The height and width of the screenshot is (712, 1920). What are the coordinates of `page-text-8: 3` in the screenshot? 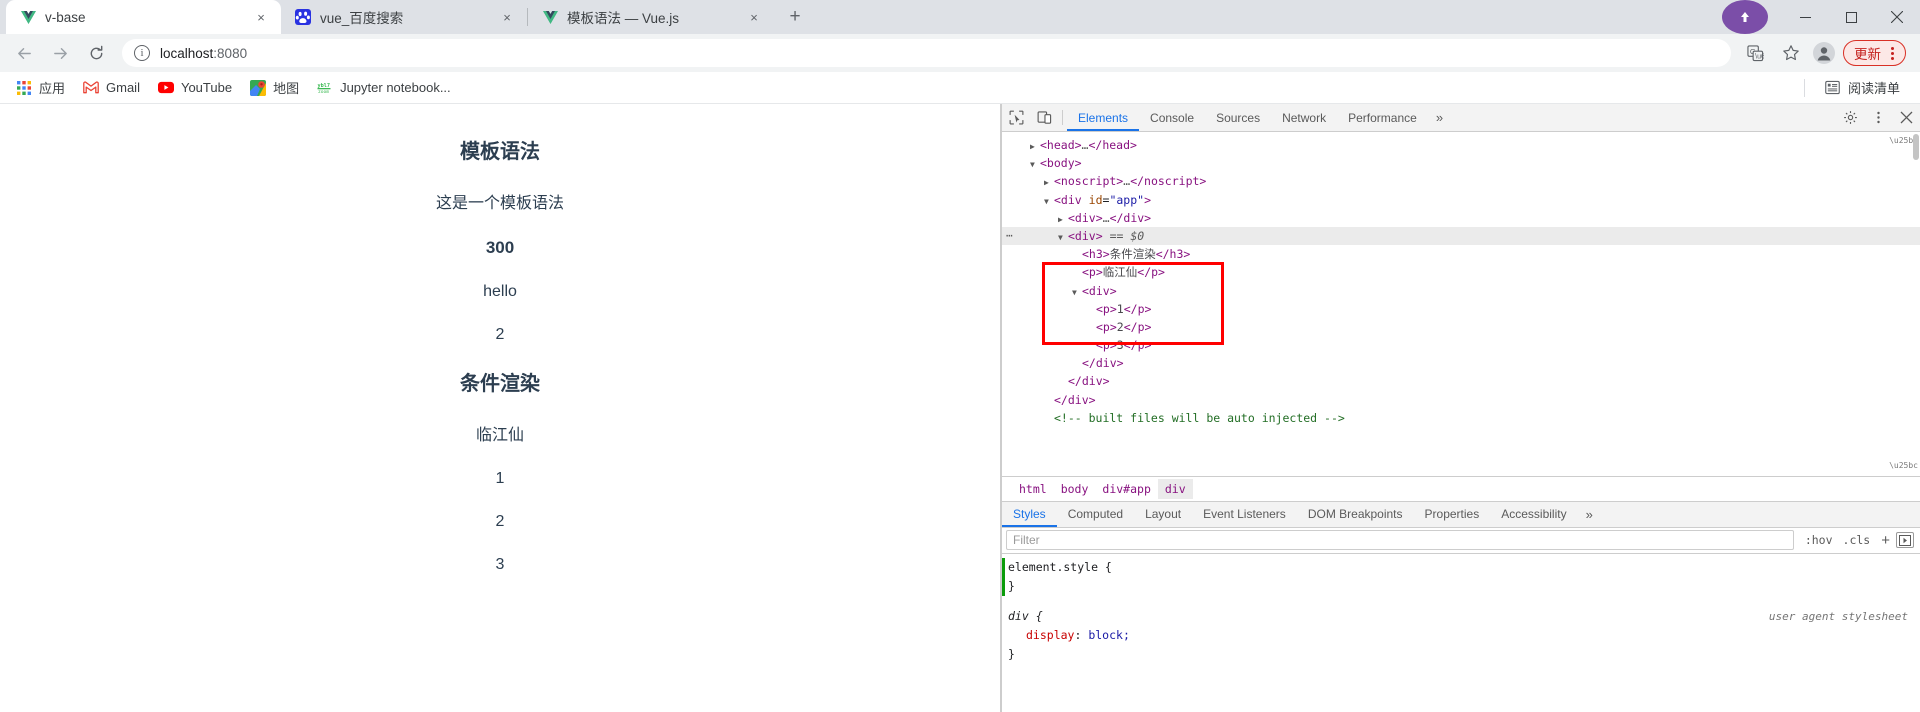 It's located at (500, 564).